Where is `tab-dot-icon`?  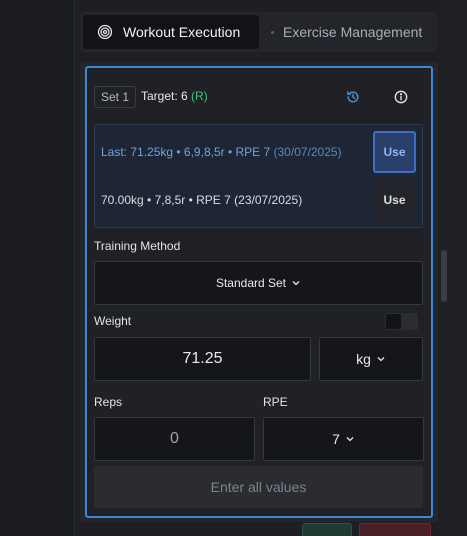 tab-dot-icon is located at coordinates (272, 32).